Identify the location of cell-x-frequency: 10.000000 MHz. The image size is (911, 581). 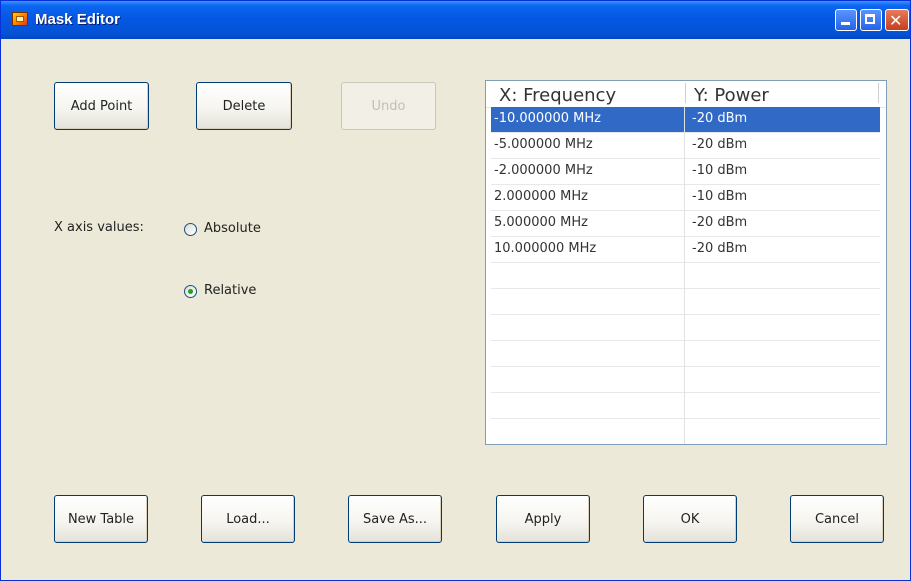
(545, 248).